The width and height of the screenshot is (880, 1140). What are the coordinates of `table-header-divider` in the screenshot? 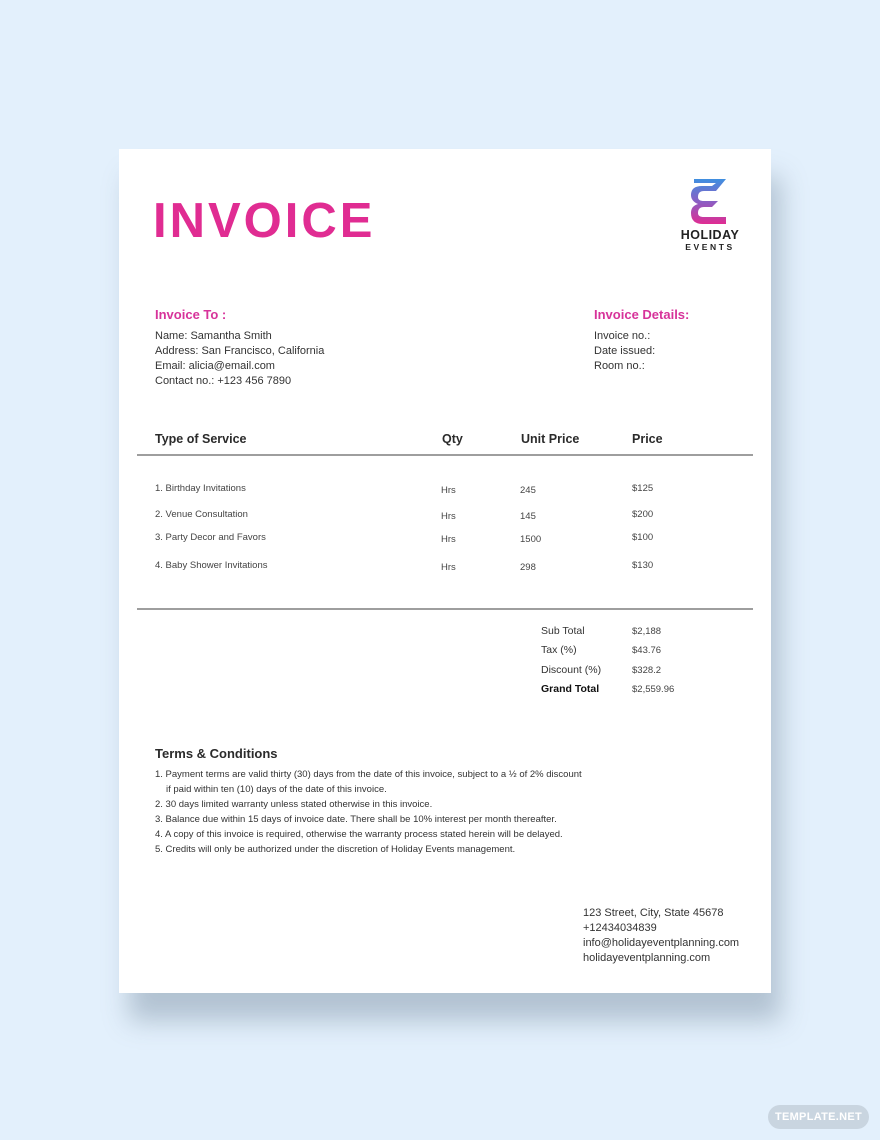 It's located at (445, 455).